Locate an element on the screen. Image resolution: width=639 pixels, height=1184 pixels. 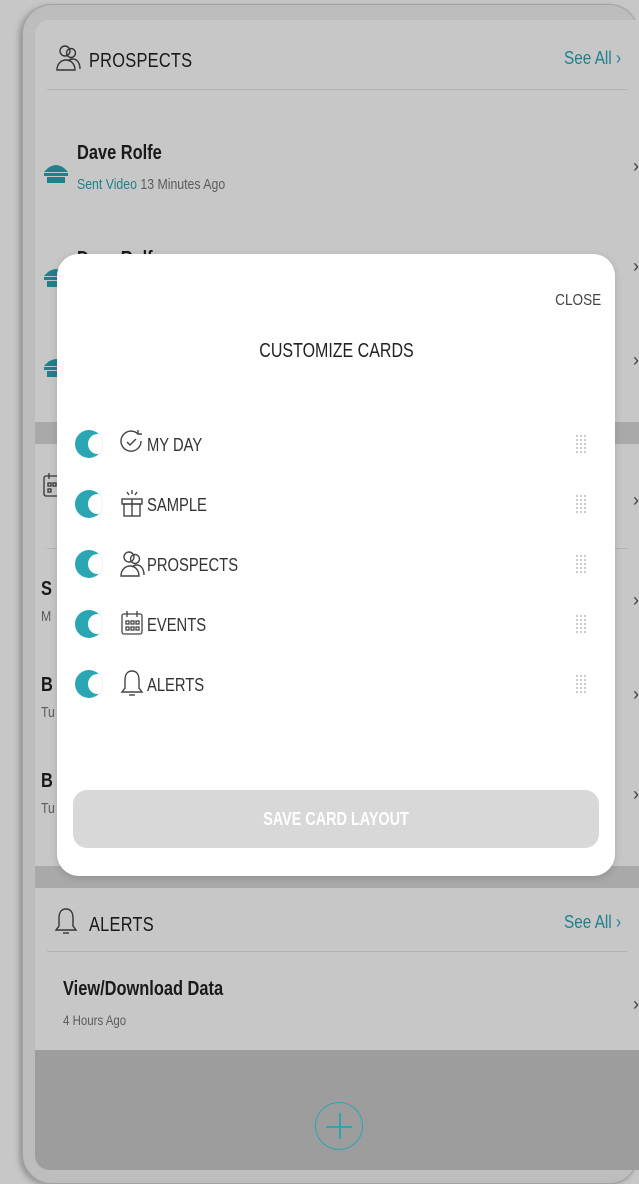
card-toggle-row-sample: SAMPLE is located at coordinates (340, 506).